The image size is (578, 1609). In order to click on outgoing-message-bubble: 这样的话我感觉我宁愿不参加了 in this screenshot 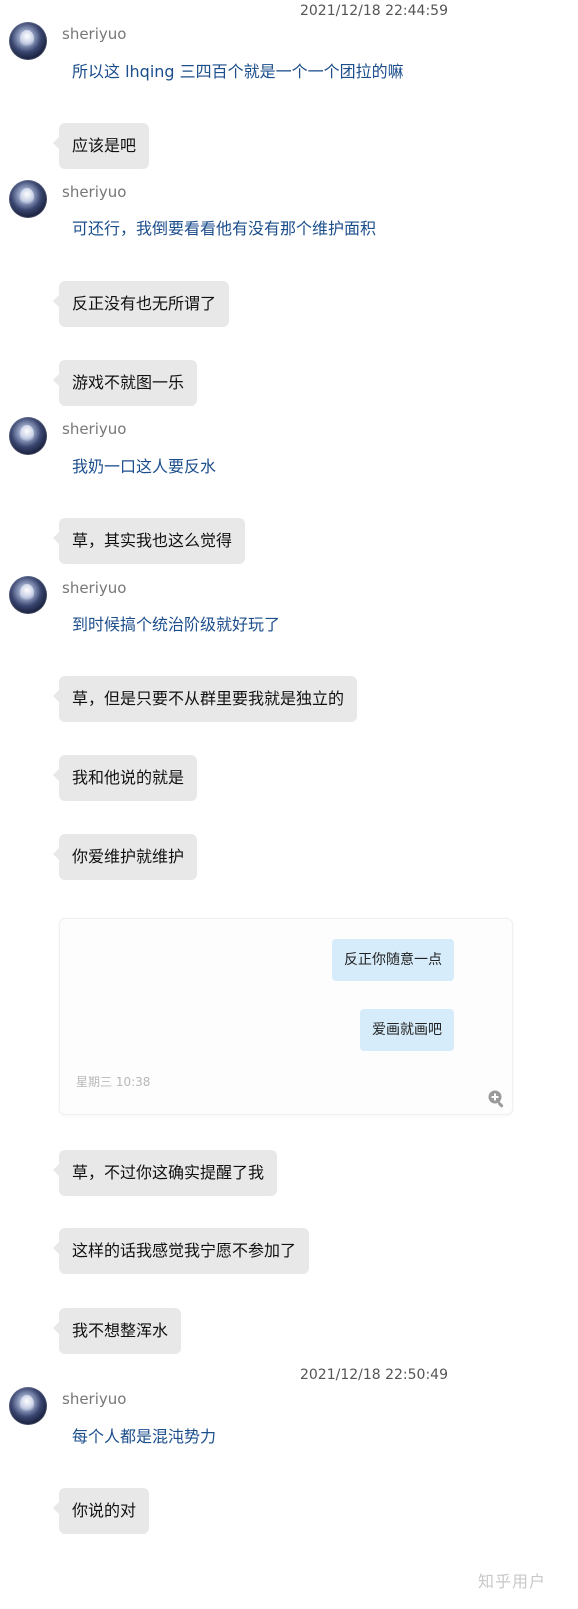, I will do `click(181, 1251)`.